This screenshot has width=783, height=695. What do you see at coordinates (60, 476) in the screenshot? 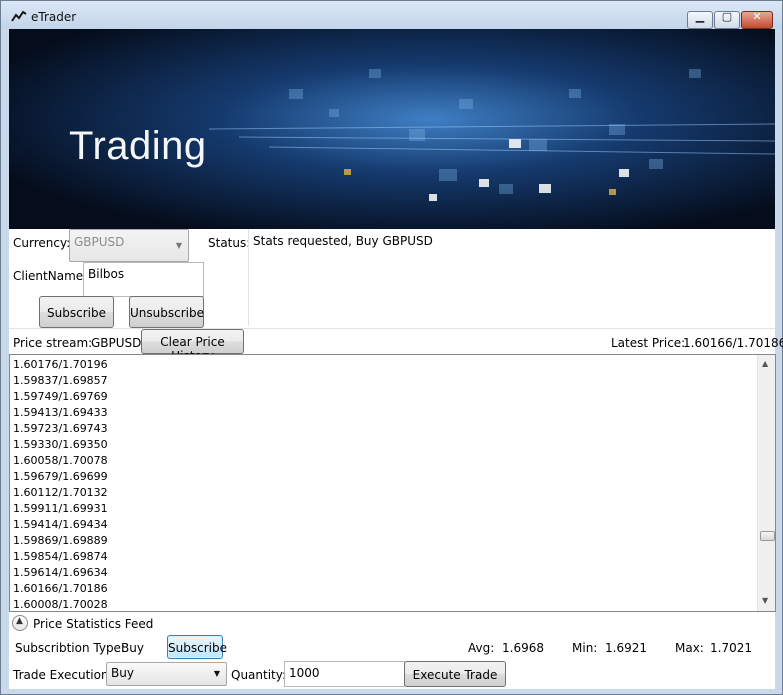
I see `list-item: 1.59679/1.69699` at bounding box center [60, 476].